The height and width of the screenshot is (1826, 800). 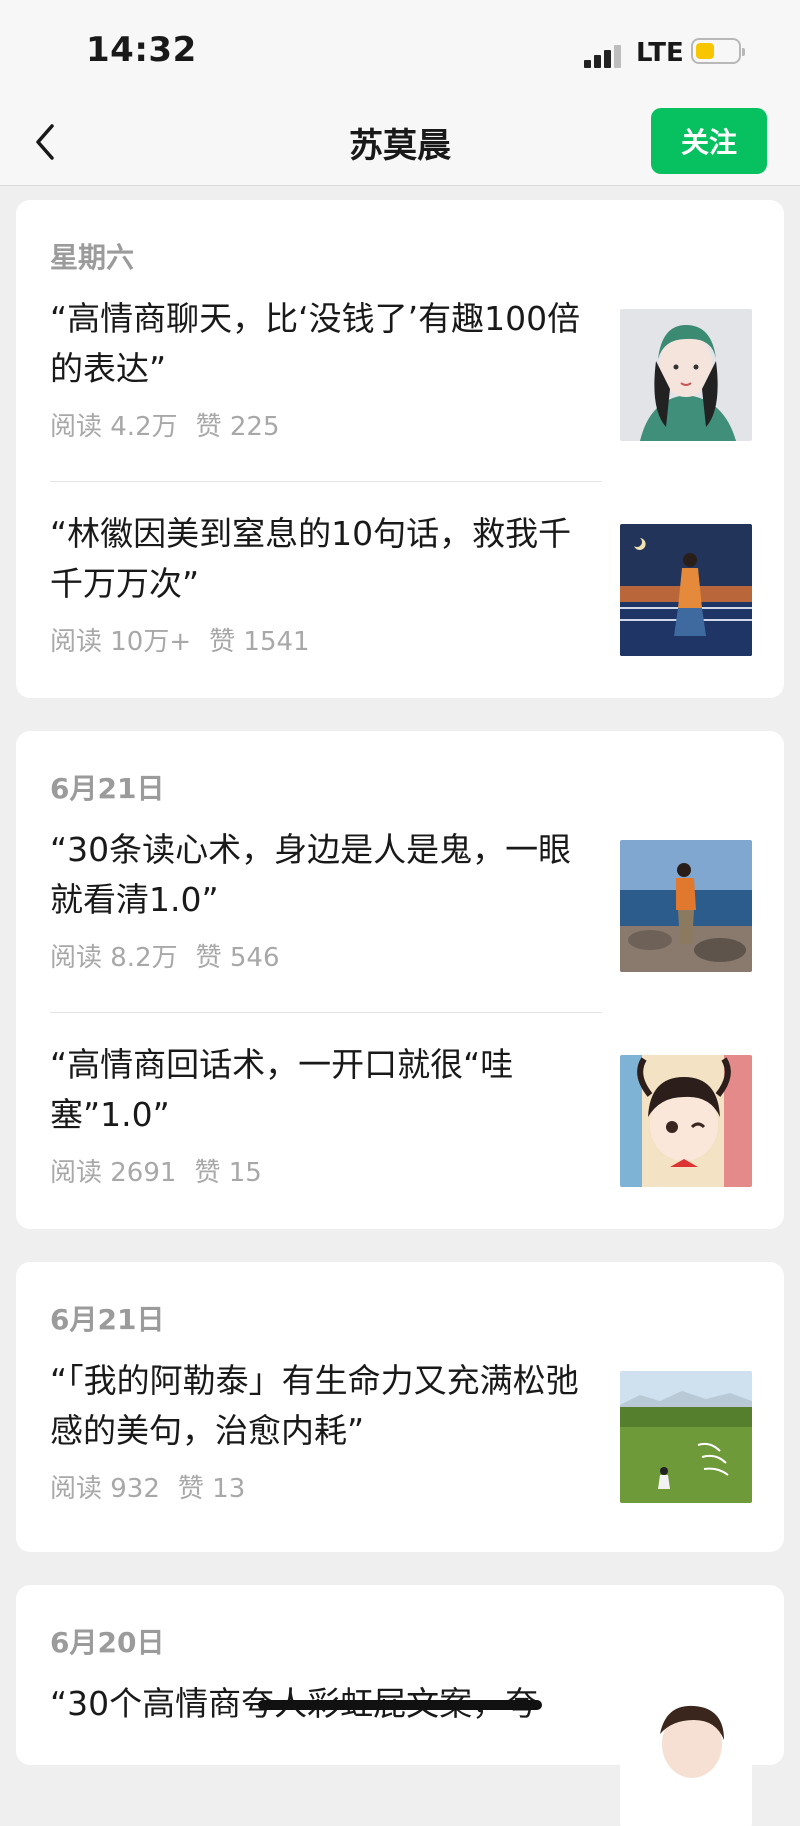 I want to click on signal-icon, so click(x=606, y=54).